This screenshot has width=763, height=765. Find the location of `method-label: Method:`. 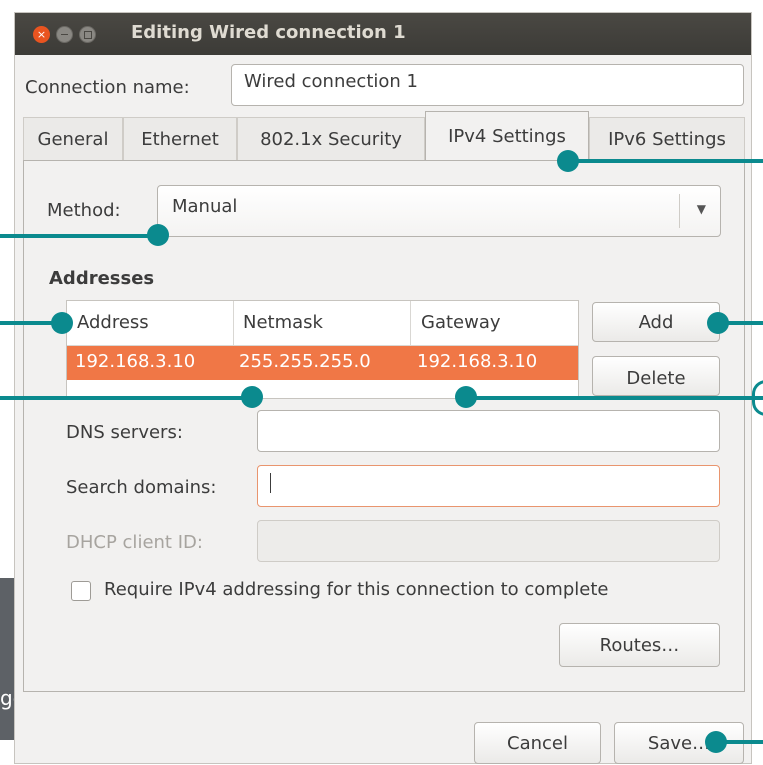

method-label: Method: is located at coordinates (84, 210).